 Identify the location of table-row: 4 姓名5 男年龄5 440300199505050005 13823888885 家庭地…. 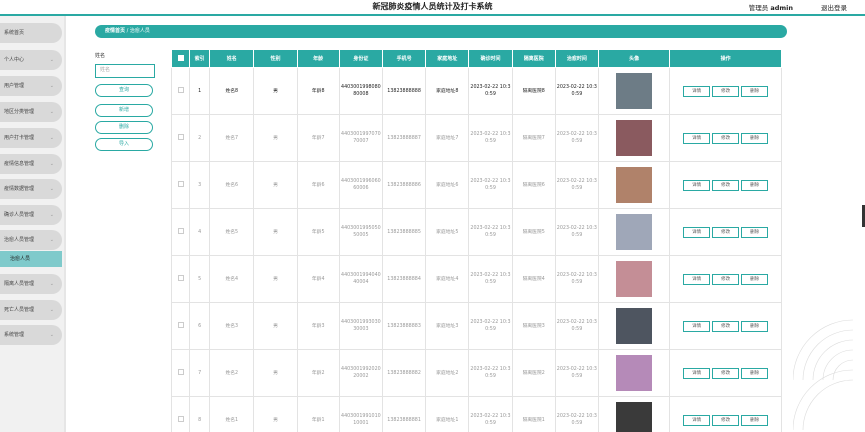
(476, 232).